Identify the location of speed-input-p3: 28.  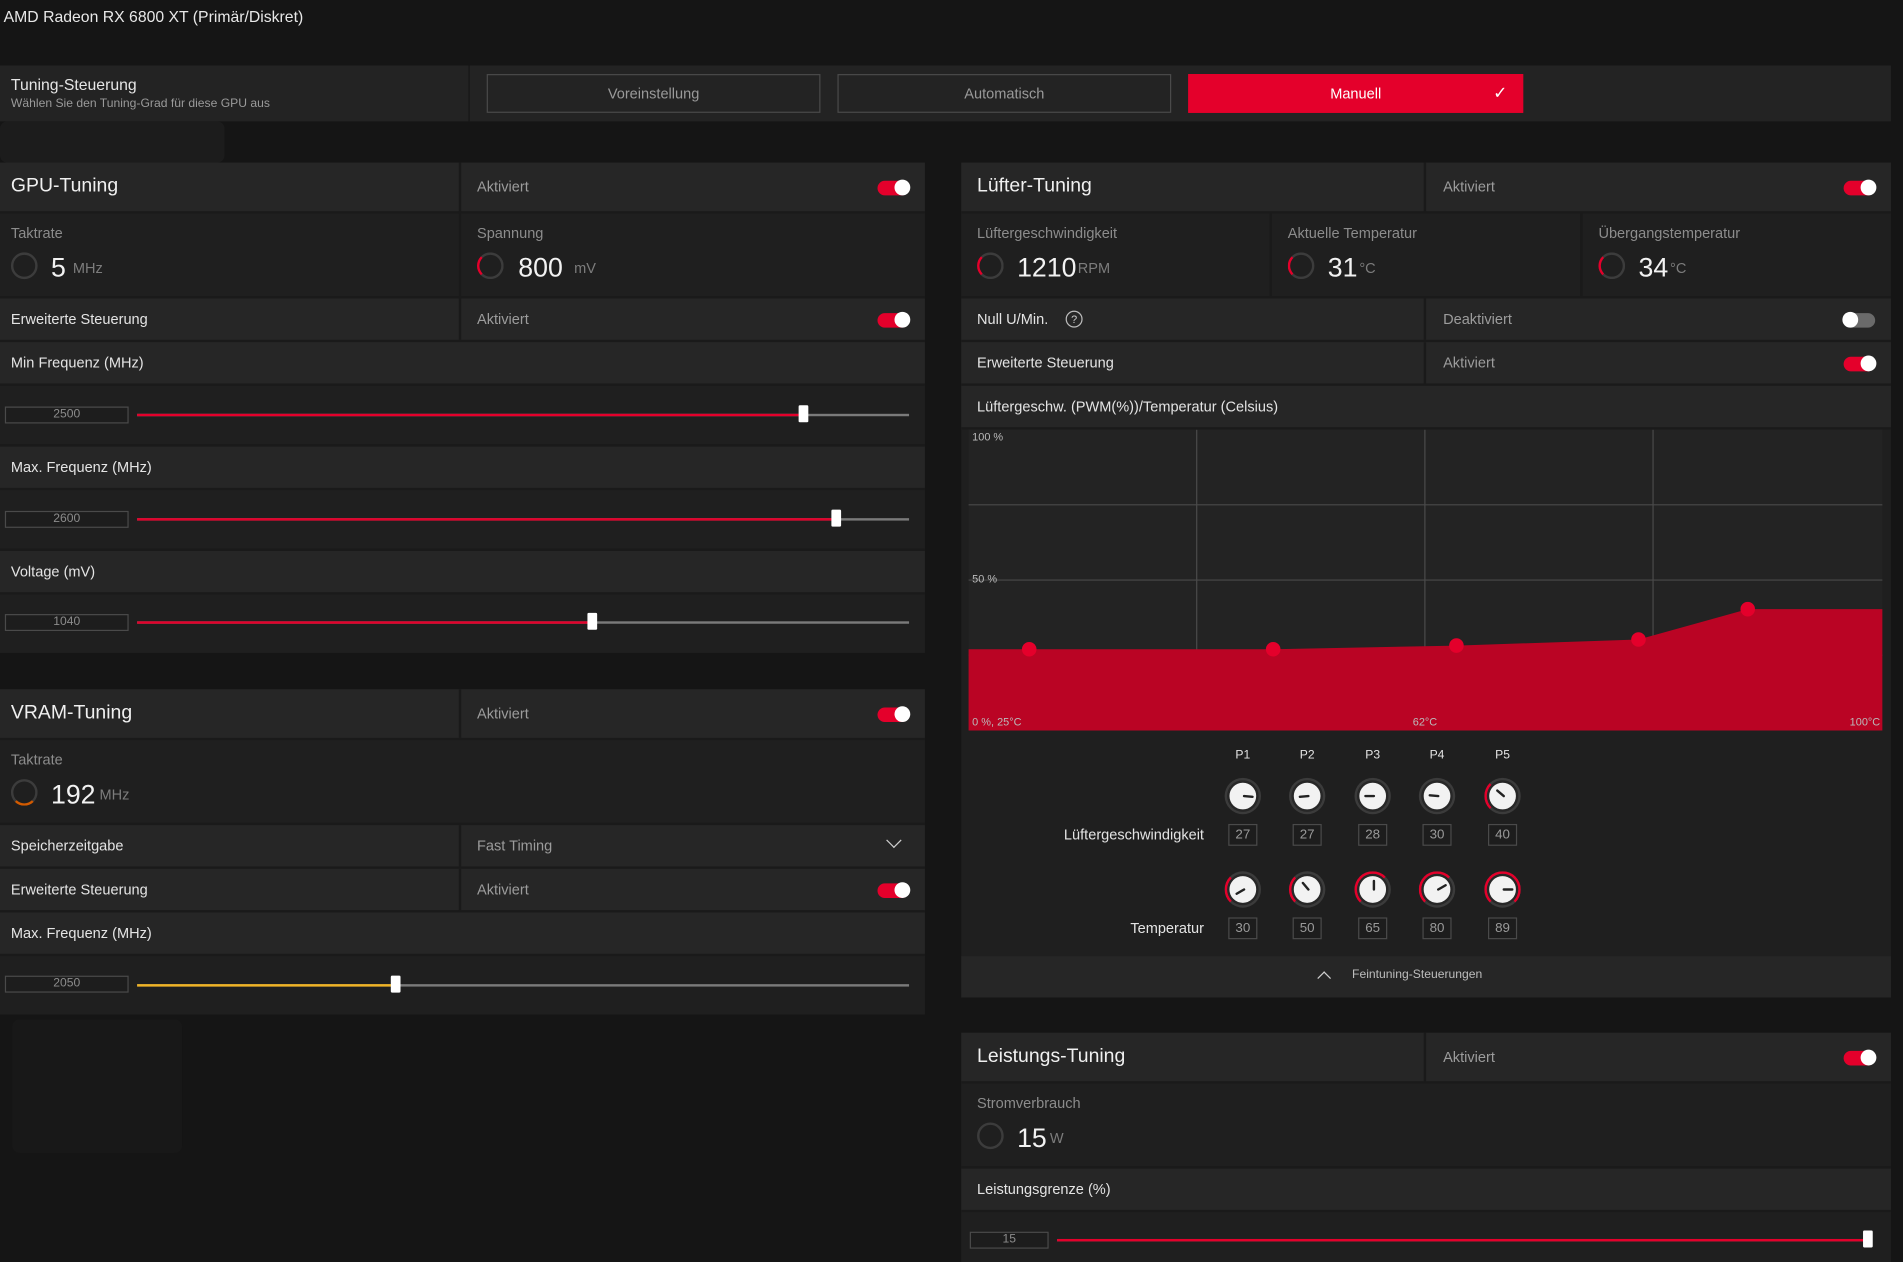
(1373, 834).